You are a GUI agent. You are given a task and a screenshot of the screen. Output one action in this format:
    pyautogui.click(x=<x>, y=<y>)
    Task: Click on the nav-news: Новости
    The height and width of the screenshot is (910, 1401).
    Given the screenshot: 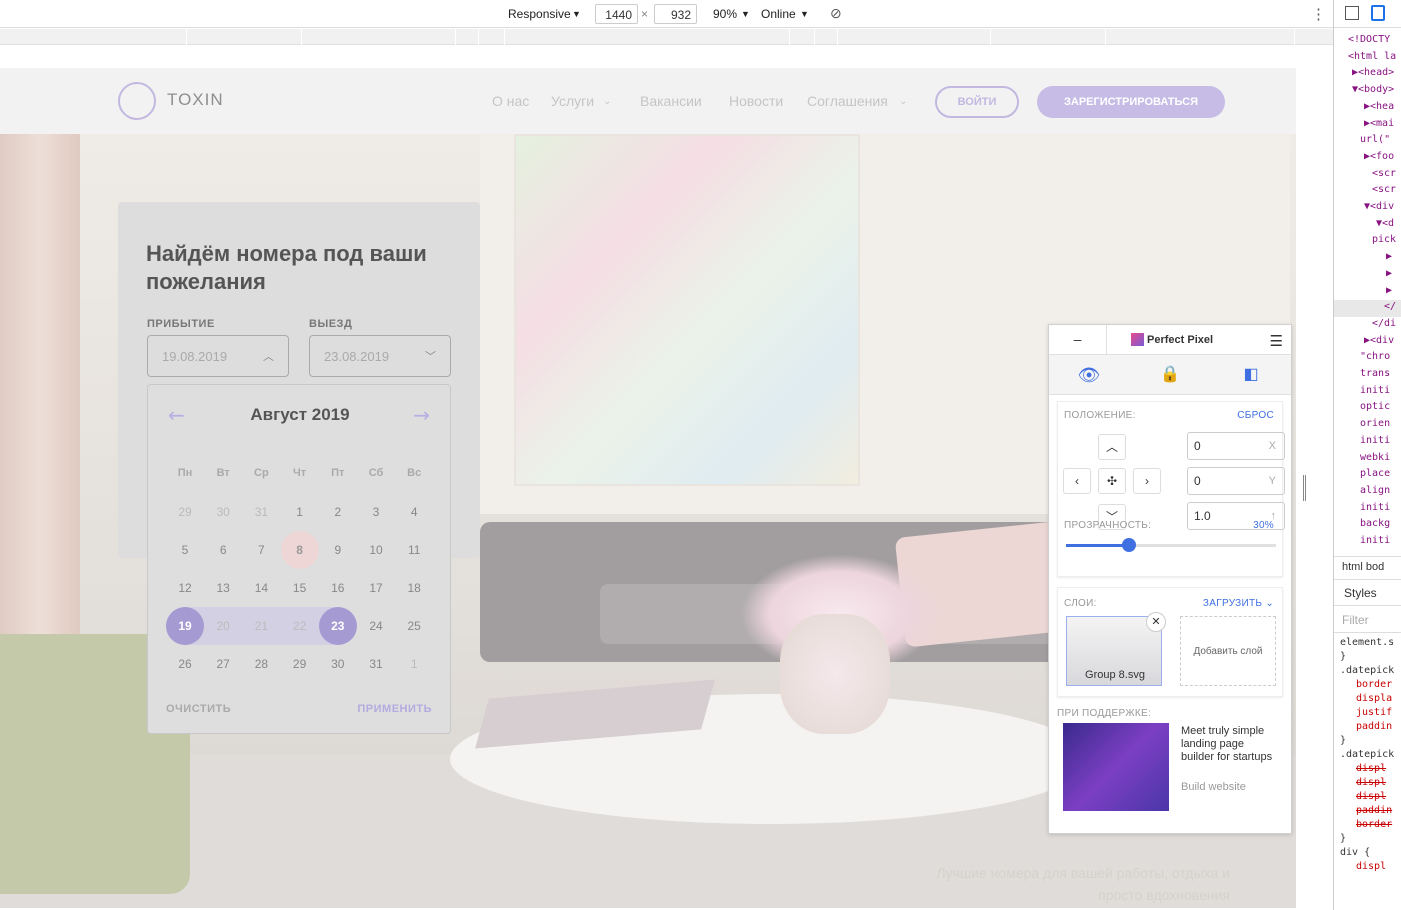 What is the action you would take?
    pyautogui.click(x=756, y=101)
    